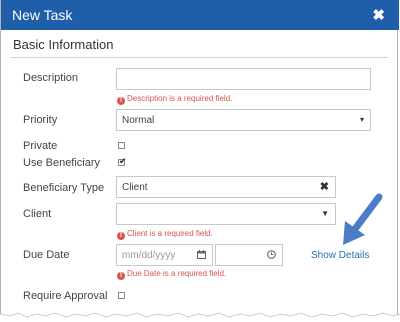  Describe the element at coordinates (149, 255) in the screenshot. I see `due-date-placeholder: mm/dd/yyyy` at that location.